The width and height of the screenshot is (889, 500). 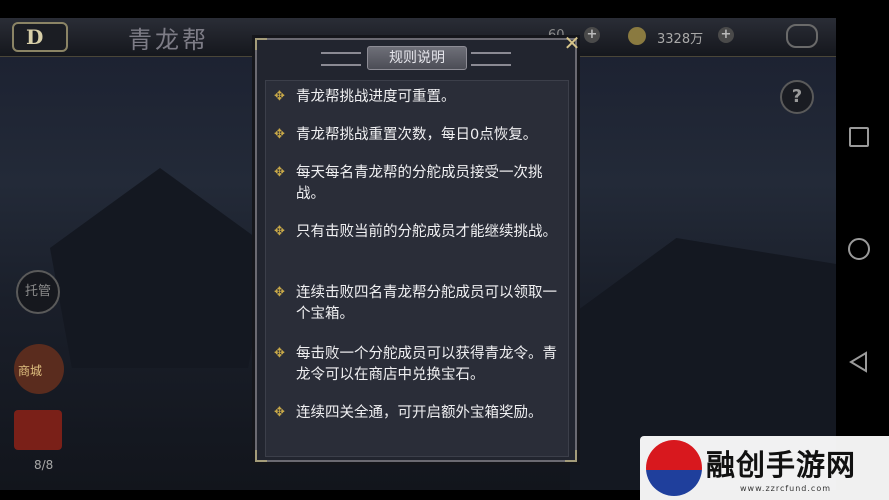 What do you see at coordinates (38, 430) in the screenshot?
I see `chest-button` at bounding box center [38, 430].